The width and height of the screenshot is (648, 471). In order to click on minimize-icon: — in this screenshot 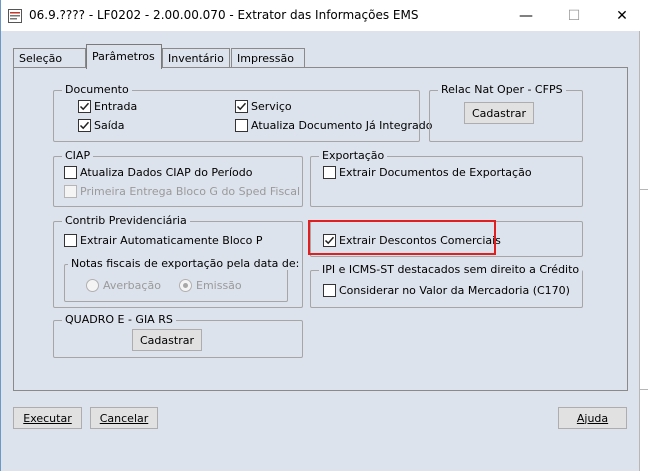, I will do `click(526, 15)`.